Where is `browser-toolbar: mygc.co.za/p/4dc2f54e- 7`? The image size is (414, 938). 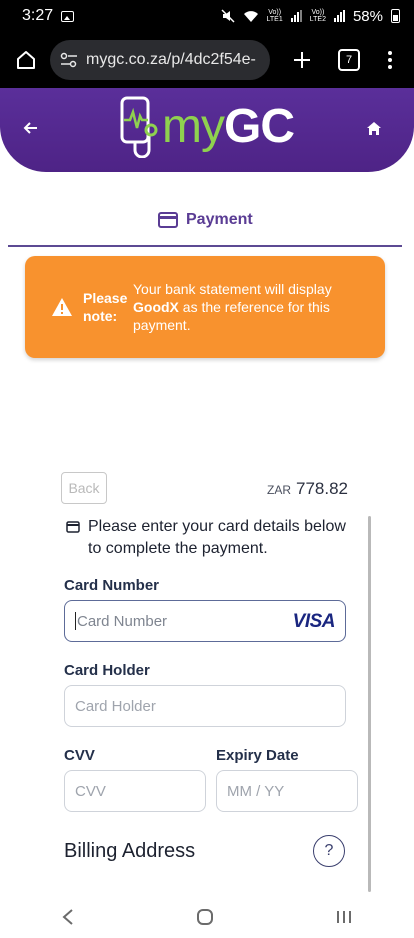
browser-toolbar: mygc.co.za/p/4dc2f54e- 7 is located at coordinates (207, 60).